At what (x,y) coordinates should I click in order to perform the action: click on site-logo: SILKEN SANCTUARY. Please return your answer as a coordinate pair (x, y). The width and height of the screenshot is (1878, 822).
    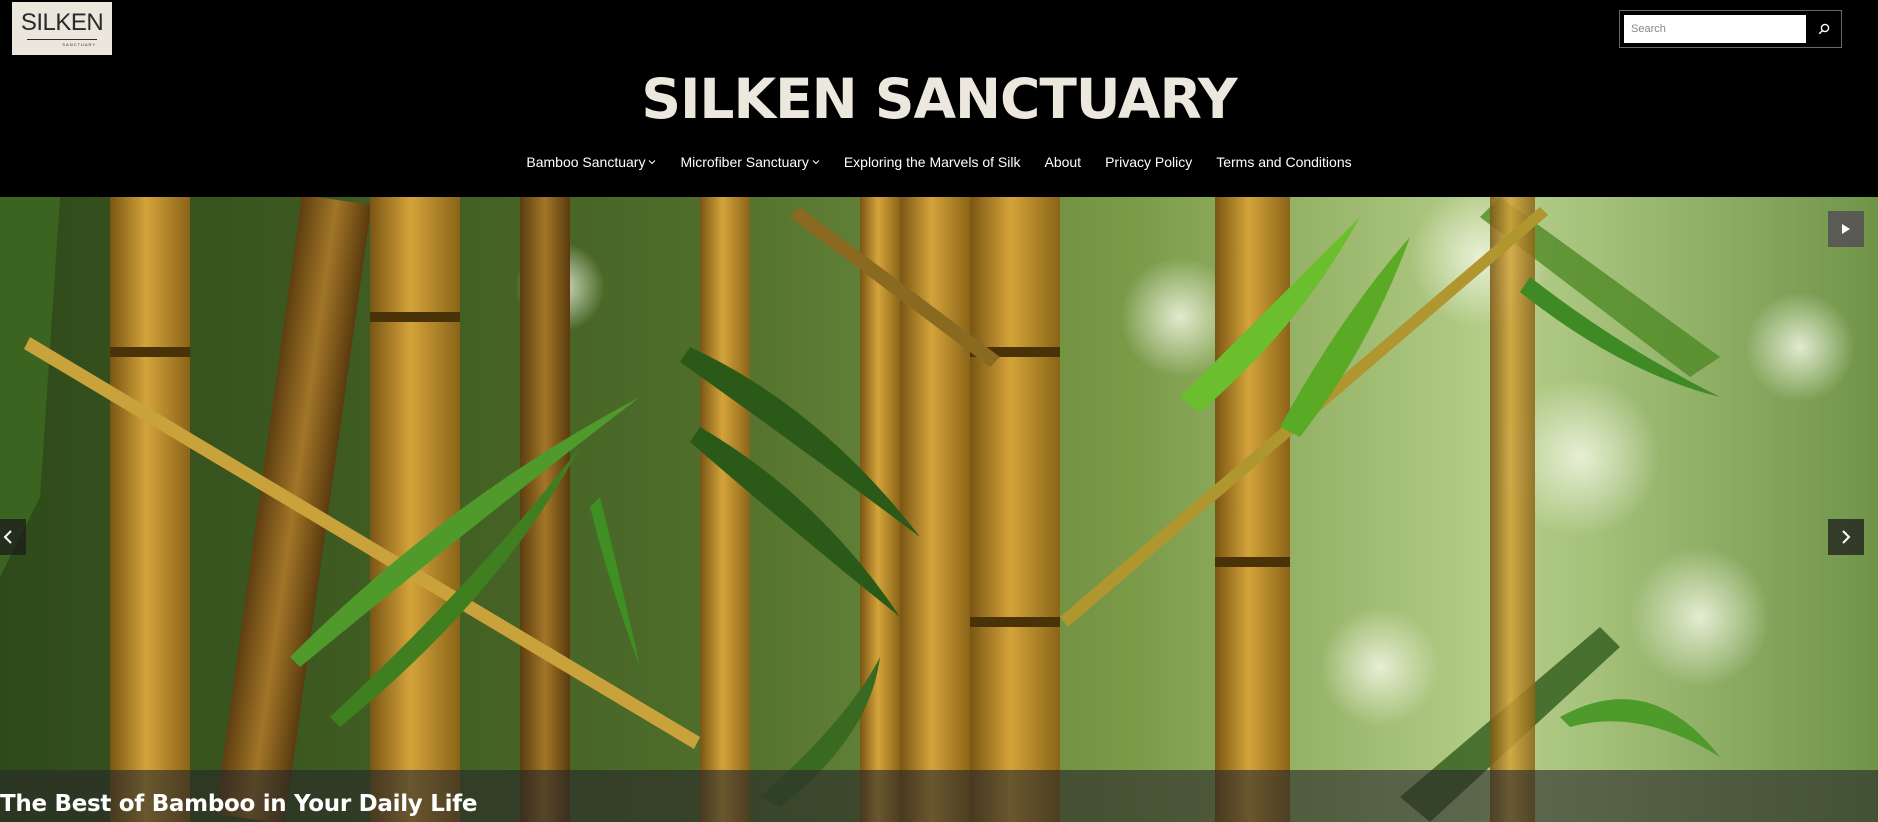
    Looking at the image, I should click on (62, 28).